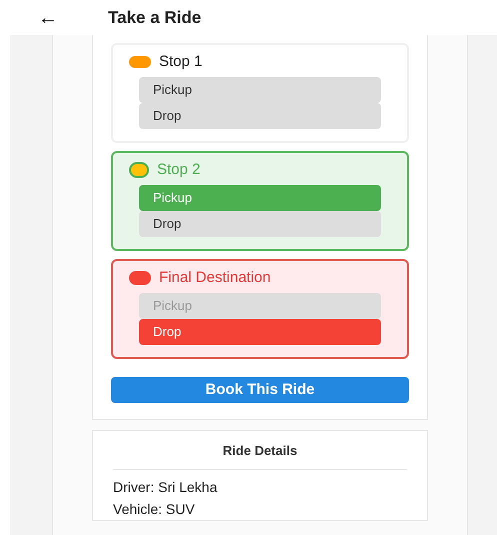  I want to click on details-title: Ride Details, so click(260, 455).